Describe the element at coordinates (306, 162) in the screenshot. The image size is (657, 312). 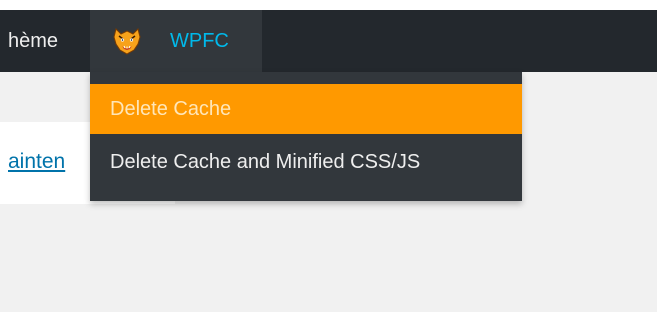
I see `delete-cache-and-minified-menu-item: Delete Cache and Minified CSS/JS` at that location.